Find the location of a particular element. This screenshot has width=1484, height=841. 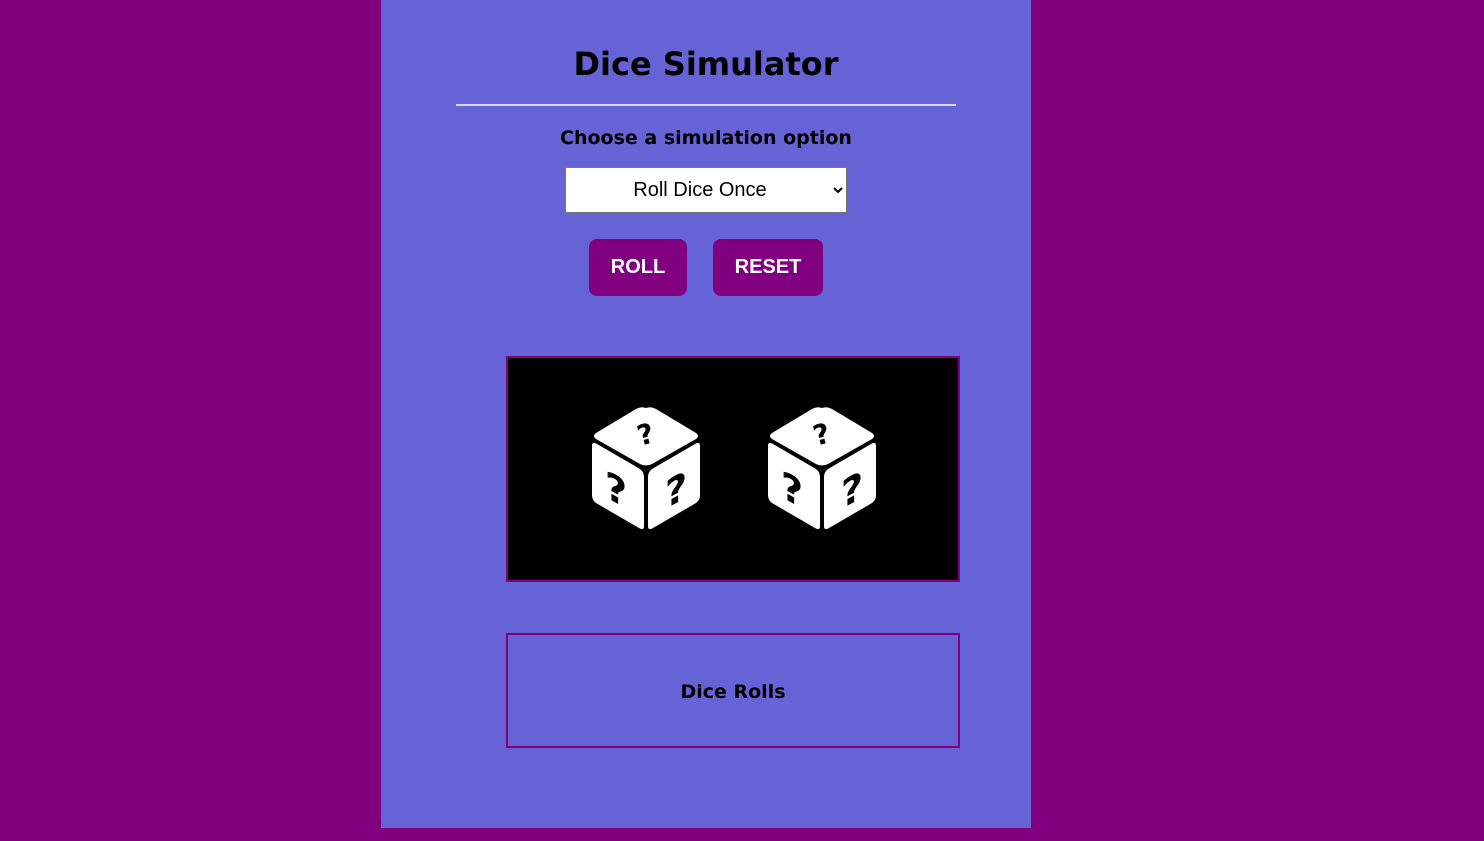

simulation-select-wrapper: Roll Dice Once is located at coordinates (706, 190).